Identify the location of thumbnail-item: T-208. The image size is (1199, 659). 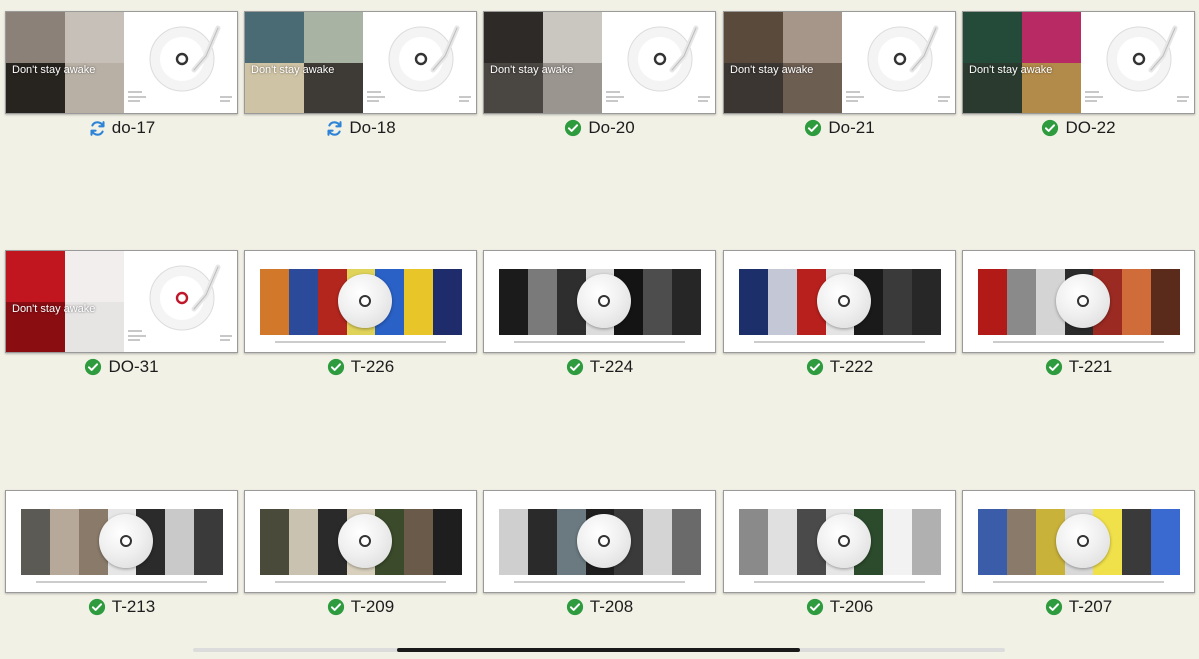
(599, 554).